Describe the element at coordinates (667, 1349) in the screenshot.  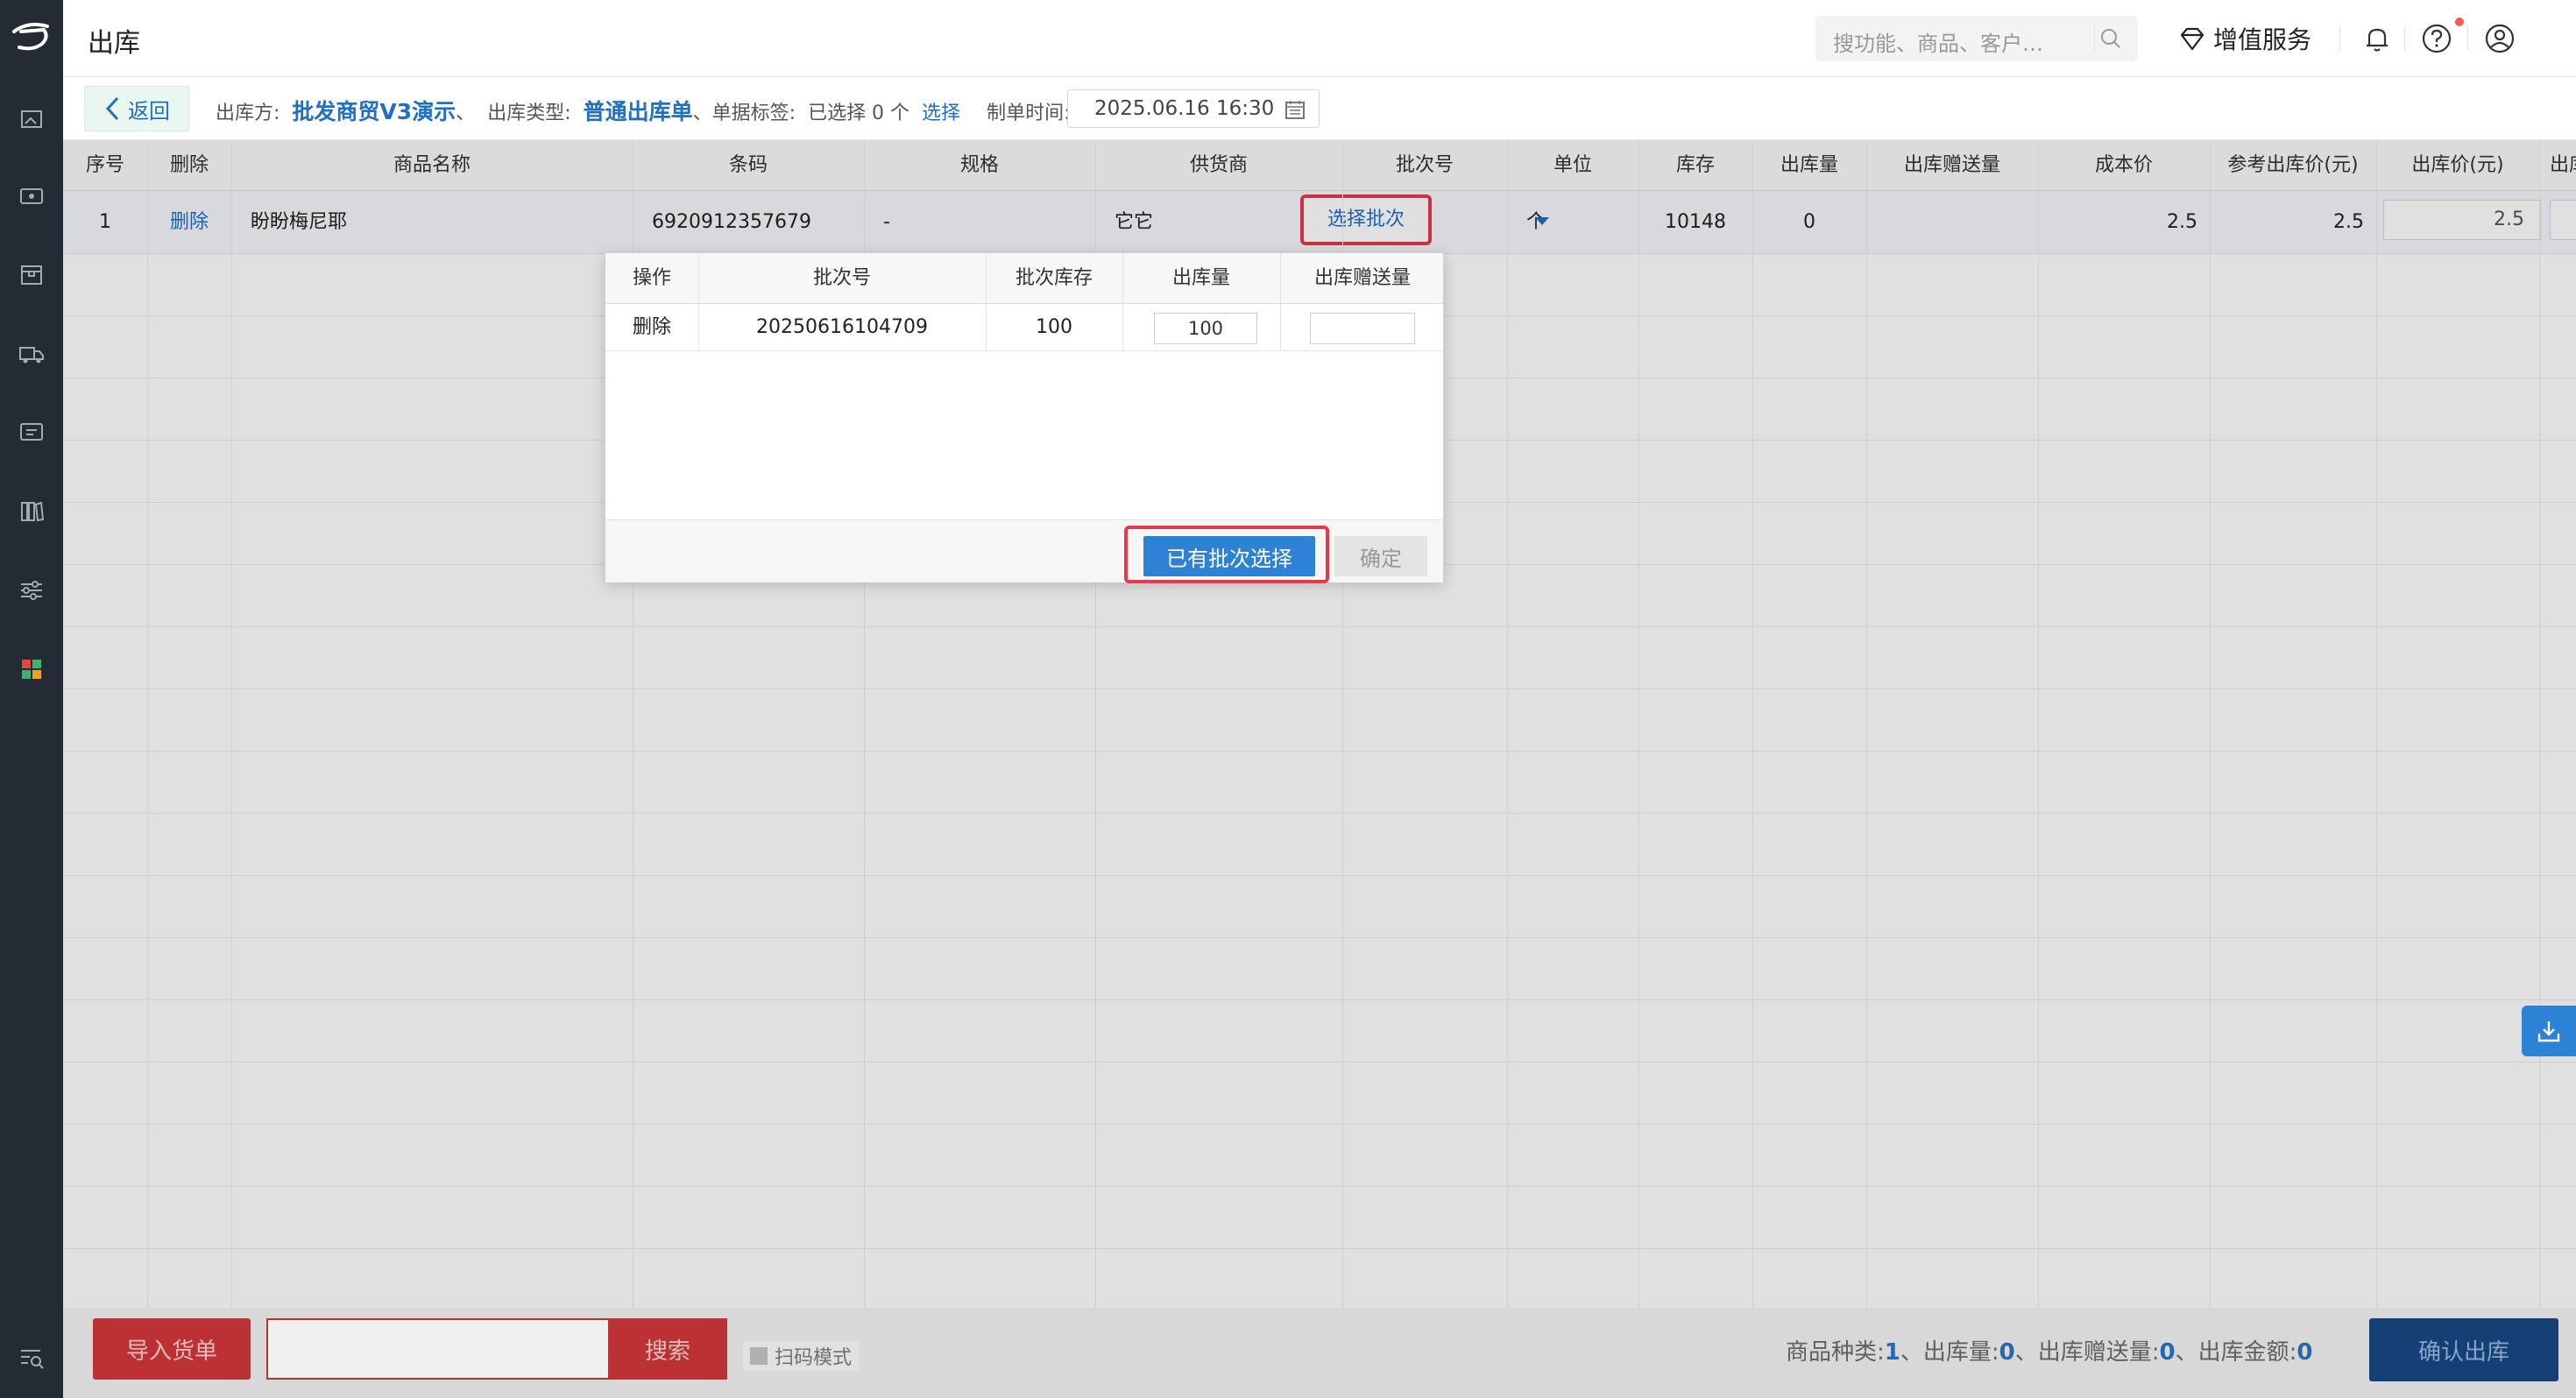
I see `search-button: 搜索` at that location.